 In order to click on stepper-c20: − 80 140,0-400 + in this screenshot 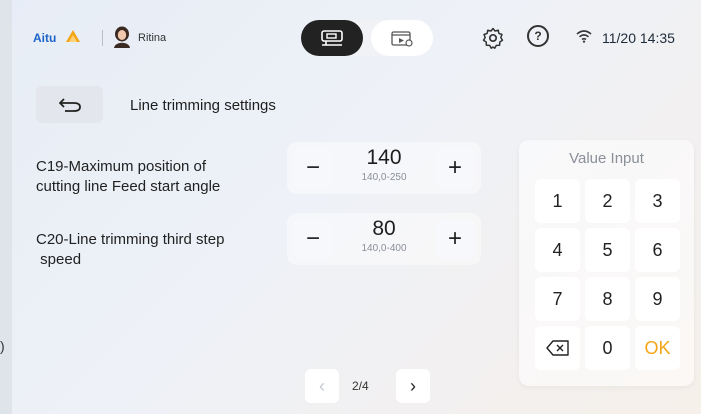, I will do `click(384, 239)`.